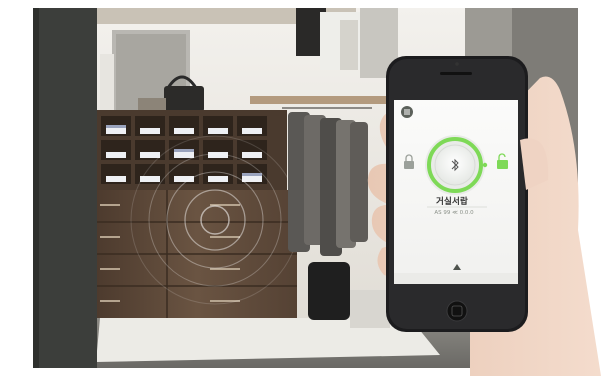 This screenshot has height=380, width=601. What do you see at coordinates (407, 112) in the screenshot?
I see `hamburger-menu-icon` at bounding box center [407, 112].